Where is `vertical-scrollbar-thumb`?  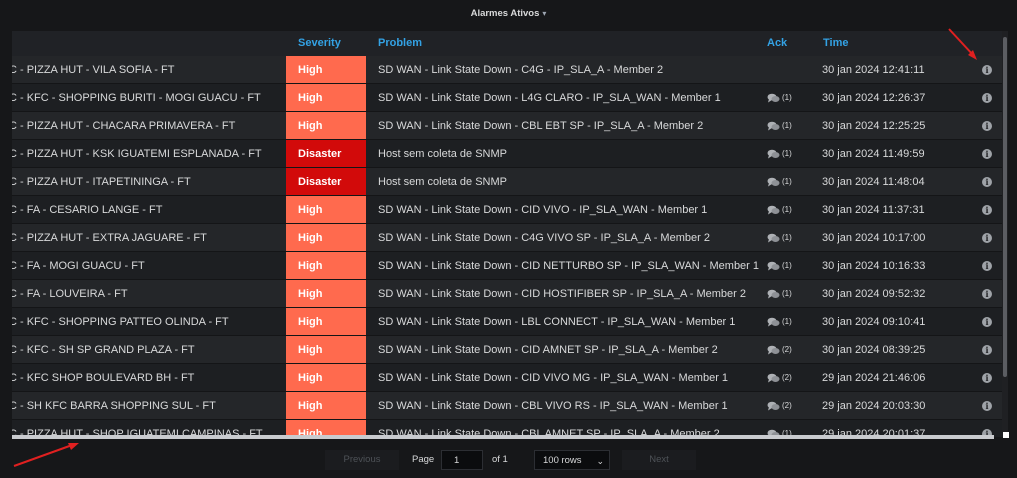
vertical-scrollbar-thumb is located at coordinates (1005, 207).